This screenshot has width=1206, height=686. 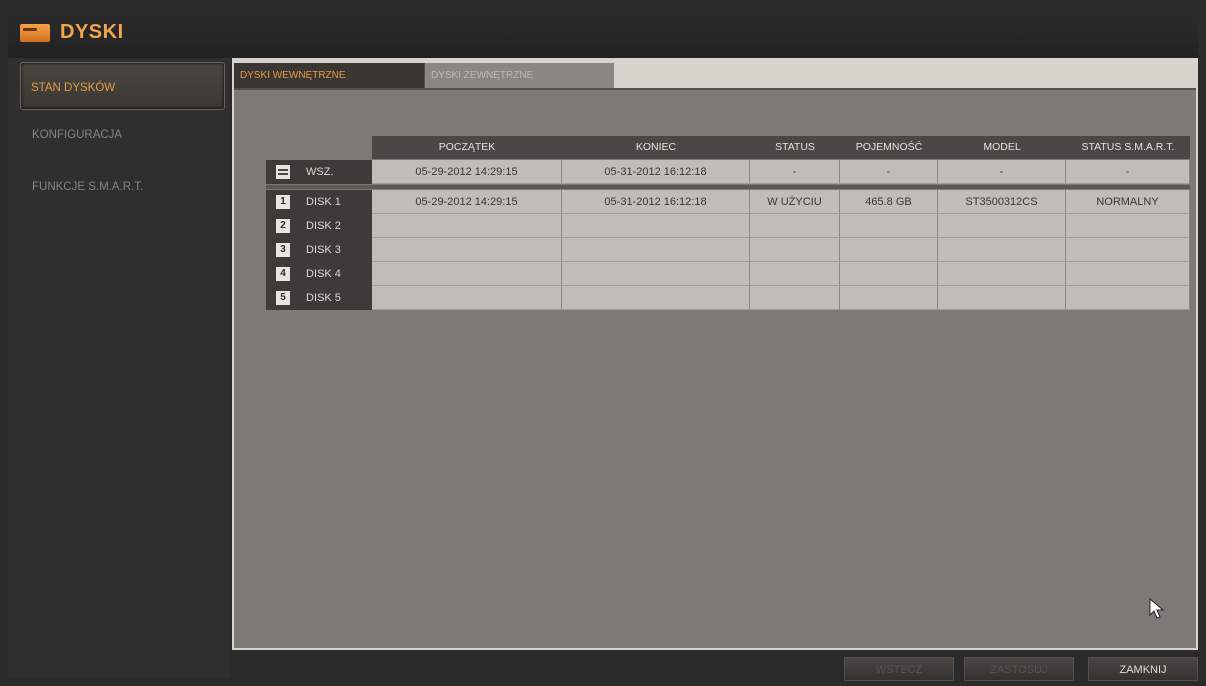 I want to click on row-label-disk: 3 DISK 3, so click(x=319, y=250).